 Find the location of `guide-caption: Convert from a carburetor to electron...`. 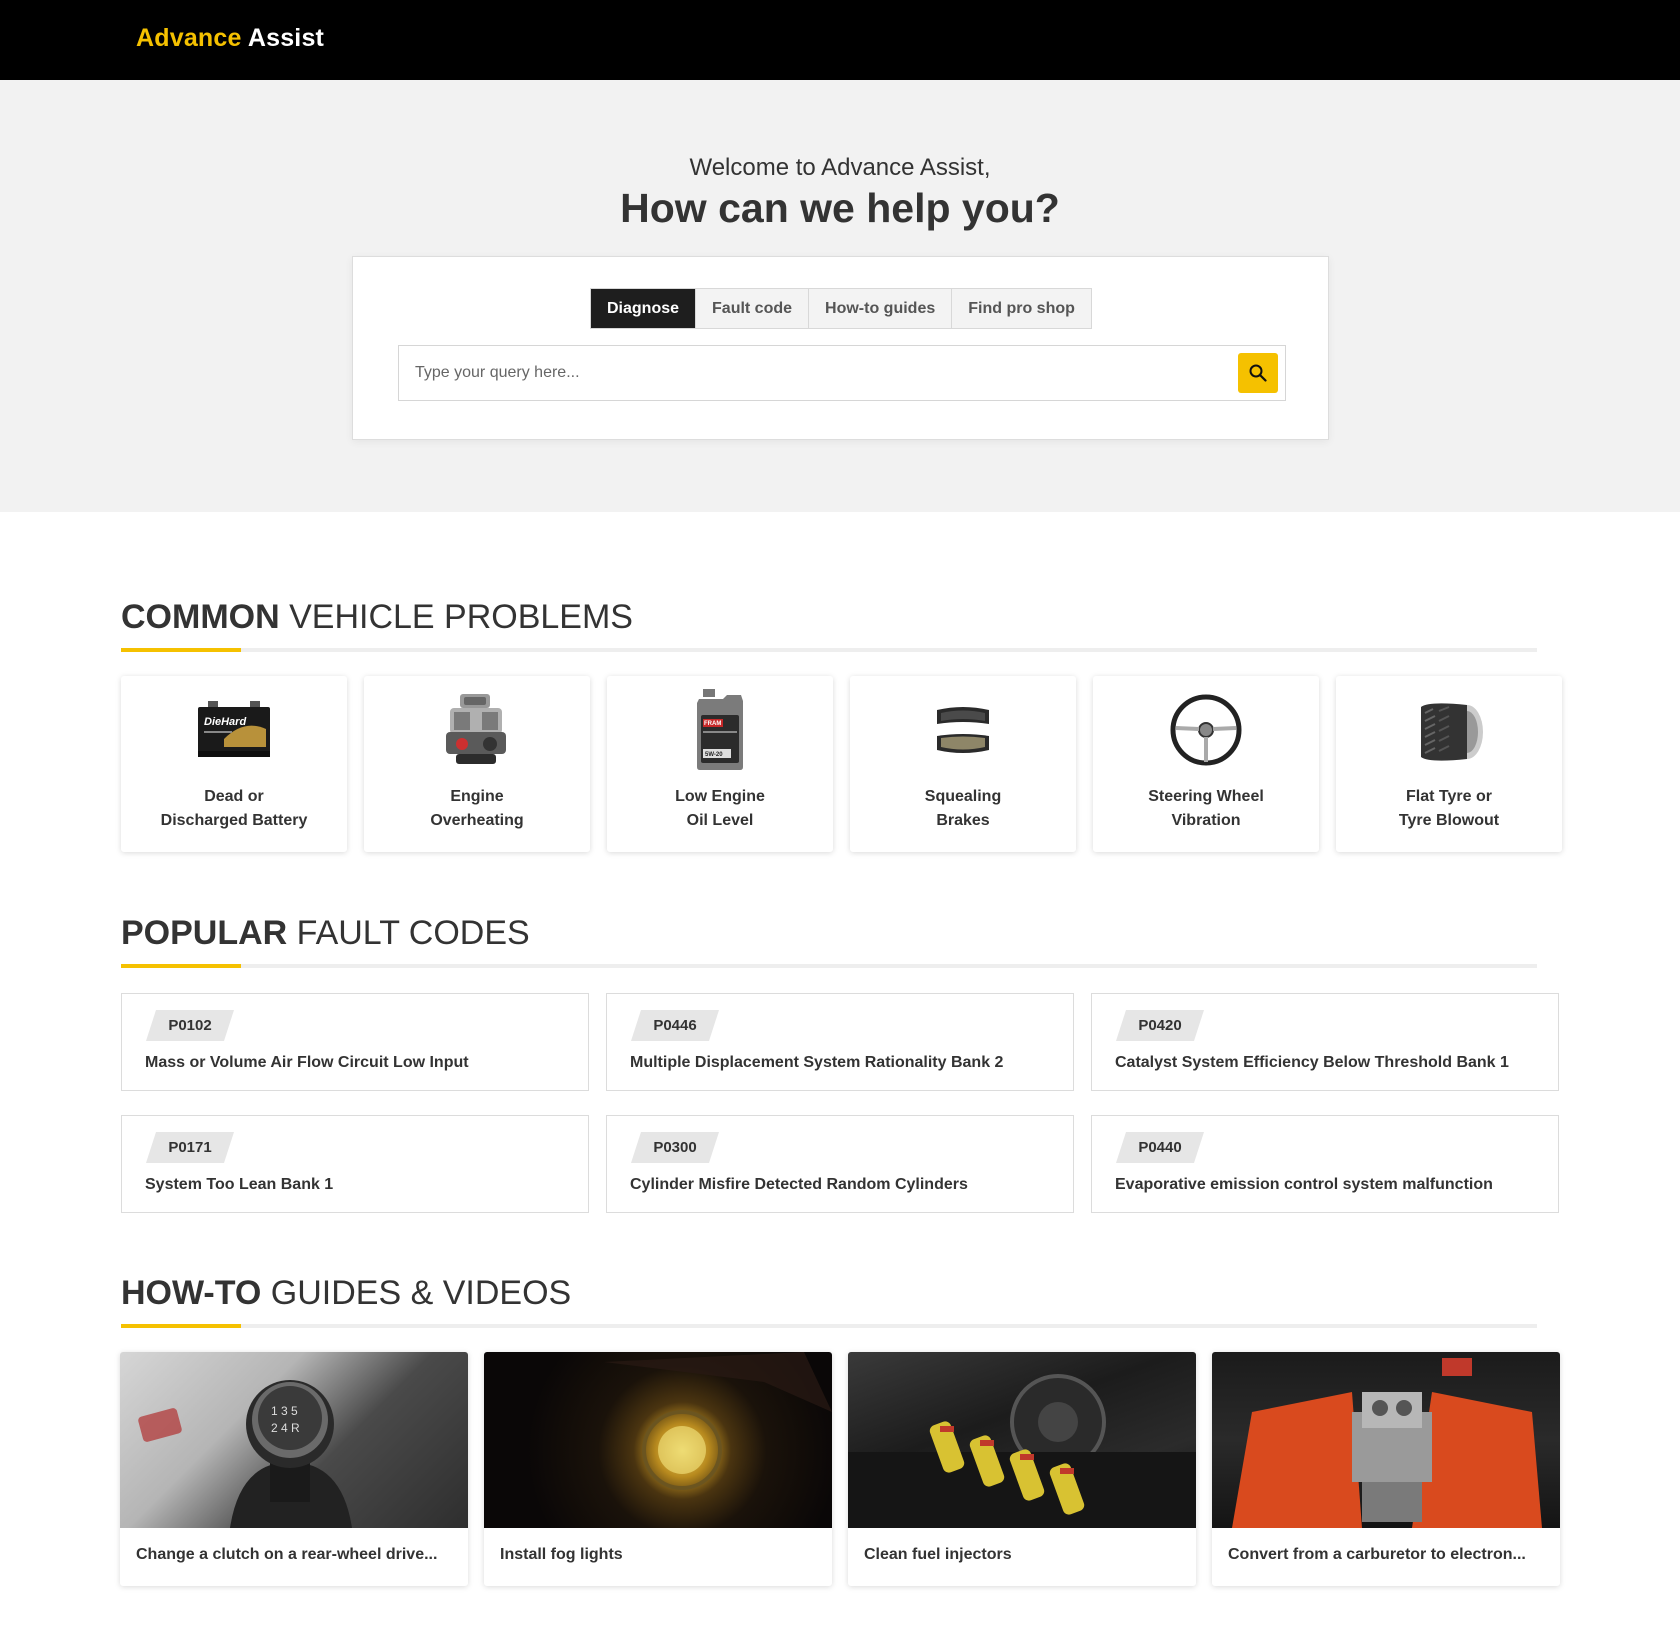

guide-caption: Convert from a carburetor to electron... is located at coordinates (1377, 1554).